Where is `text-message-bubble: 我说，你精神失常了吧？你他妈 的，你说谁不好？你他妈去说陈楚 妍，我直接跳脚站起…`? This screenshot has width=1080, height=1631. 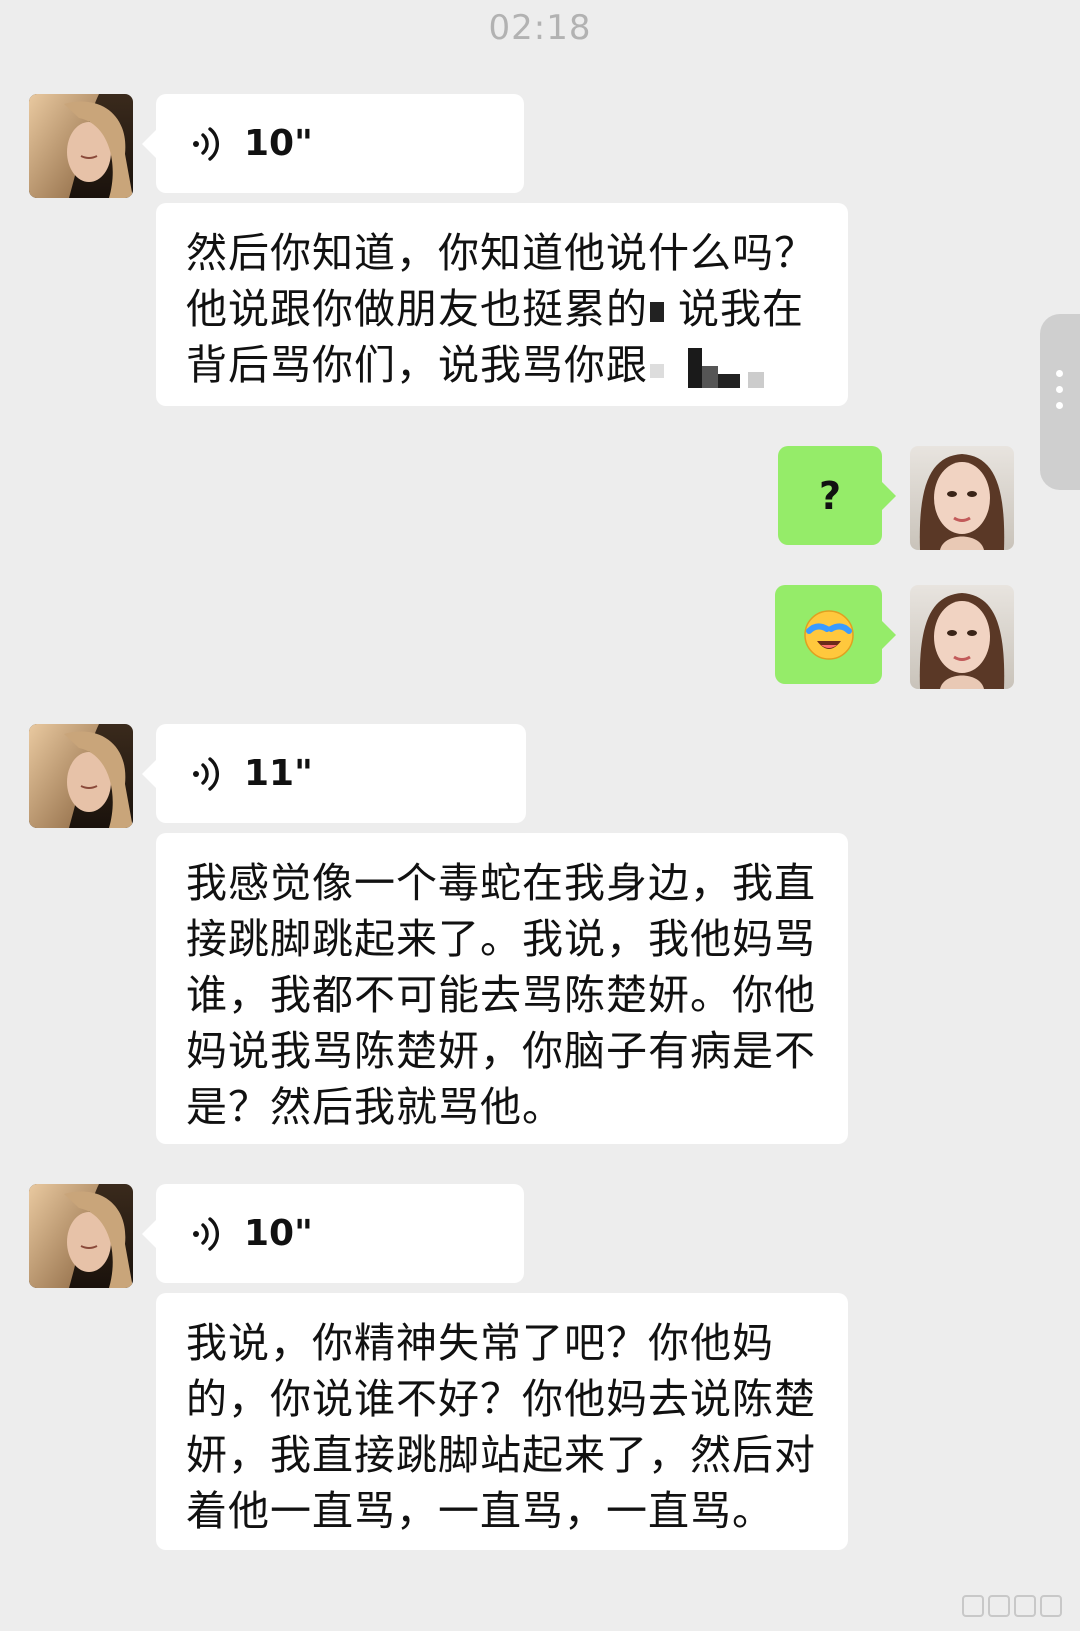
text-message-bubble: 我说，你精神失常了吧？你他妈 的，你说谁不好？你他妈去说陈楚 妍，我直接跳脚站起… is located at coordinates (502, 1421).